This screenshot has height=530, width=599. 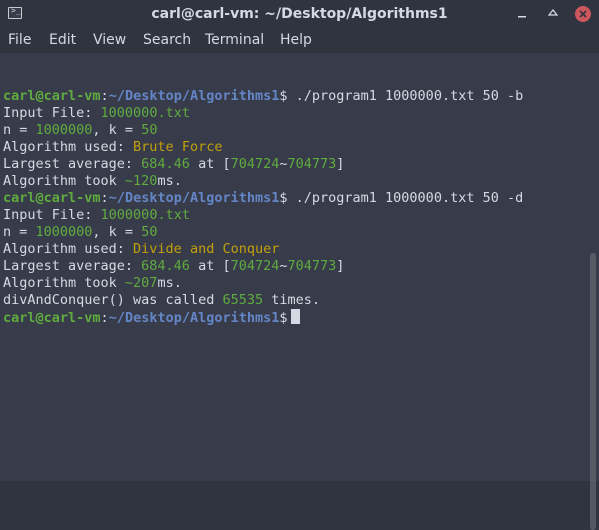 I want to click on scrollbar, so click(x=593, y=391).